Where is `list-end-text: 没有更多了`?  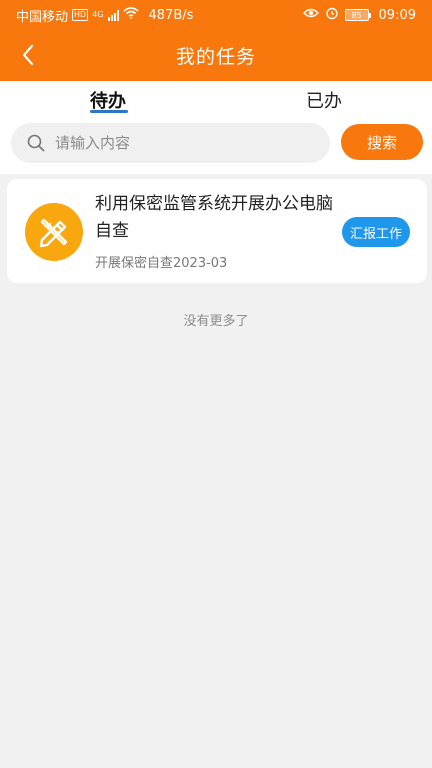 list-end-text: 没有更多了 is located at coordinates (216, 321).